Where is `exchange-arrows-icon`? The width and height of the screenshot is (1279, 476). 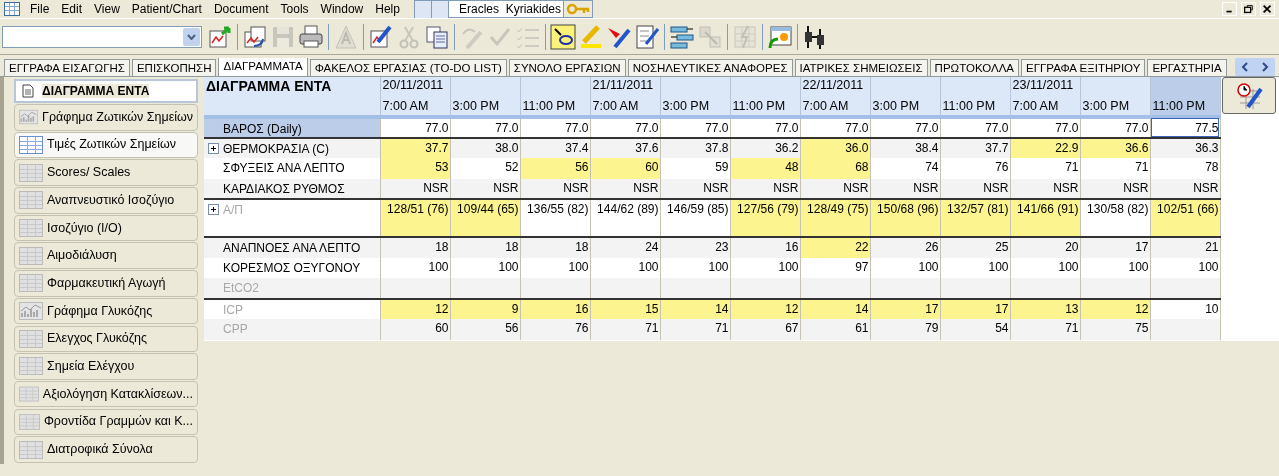 exchange-arrows-icon is located at coordinates (682, 36).